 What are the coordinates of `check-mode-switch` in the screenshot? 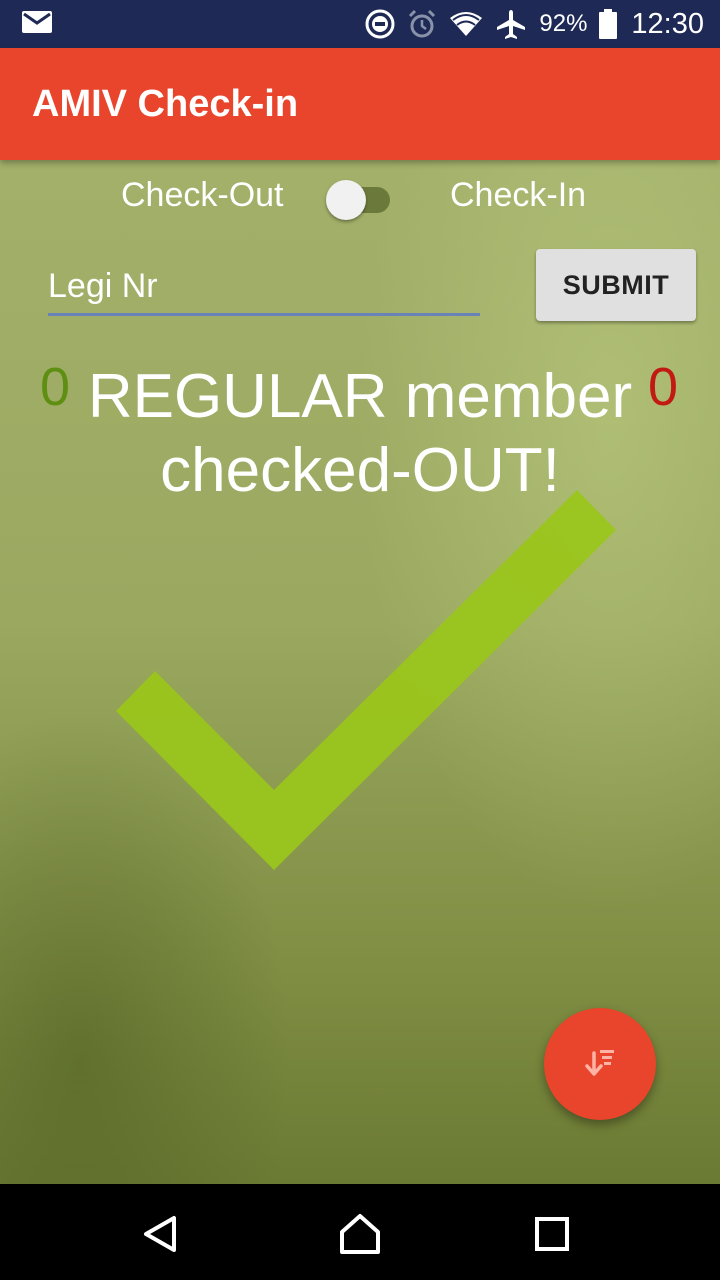 It's located at (358, 200).